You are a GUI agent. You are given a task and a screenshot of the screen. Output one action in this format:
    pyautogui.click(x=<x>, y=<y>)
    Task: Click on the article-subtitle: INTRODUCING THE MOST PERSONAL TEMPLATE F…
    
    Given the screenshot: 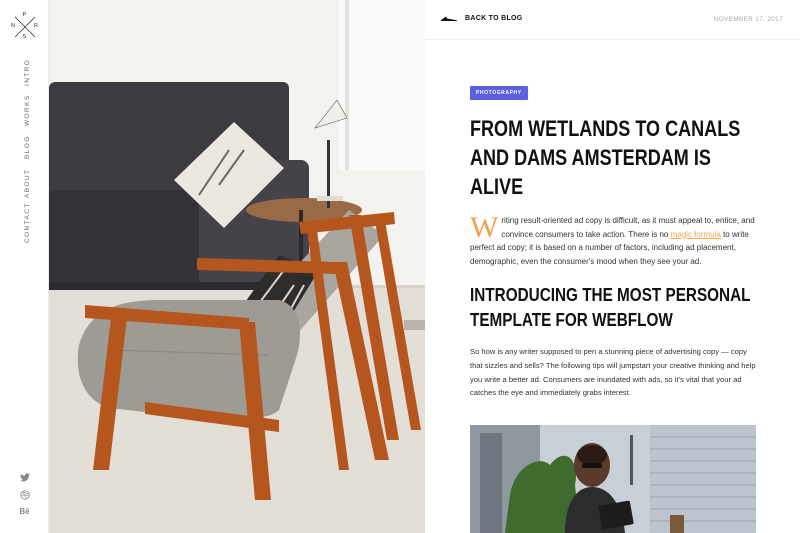 What is the action you would take?
    pyautogui.click(x=610, y=308)
    